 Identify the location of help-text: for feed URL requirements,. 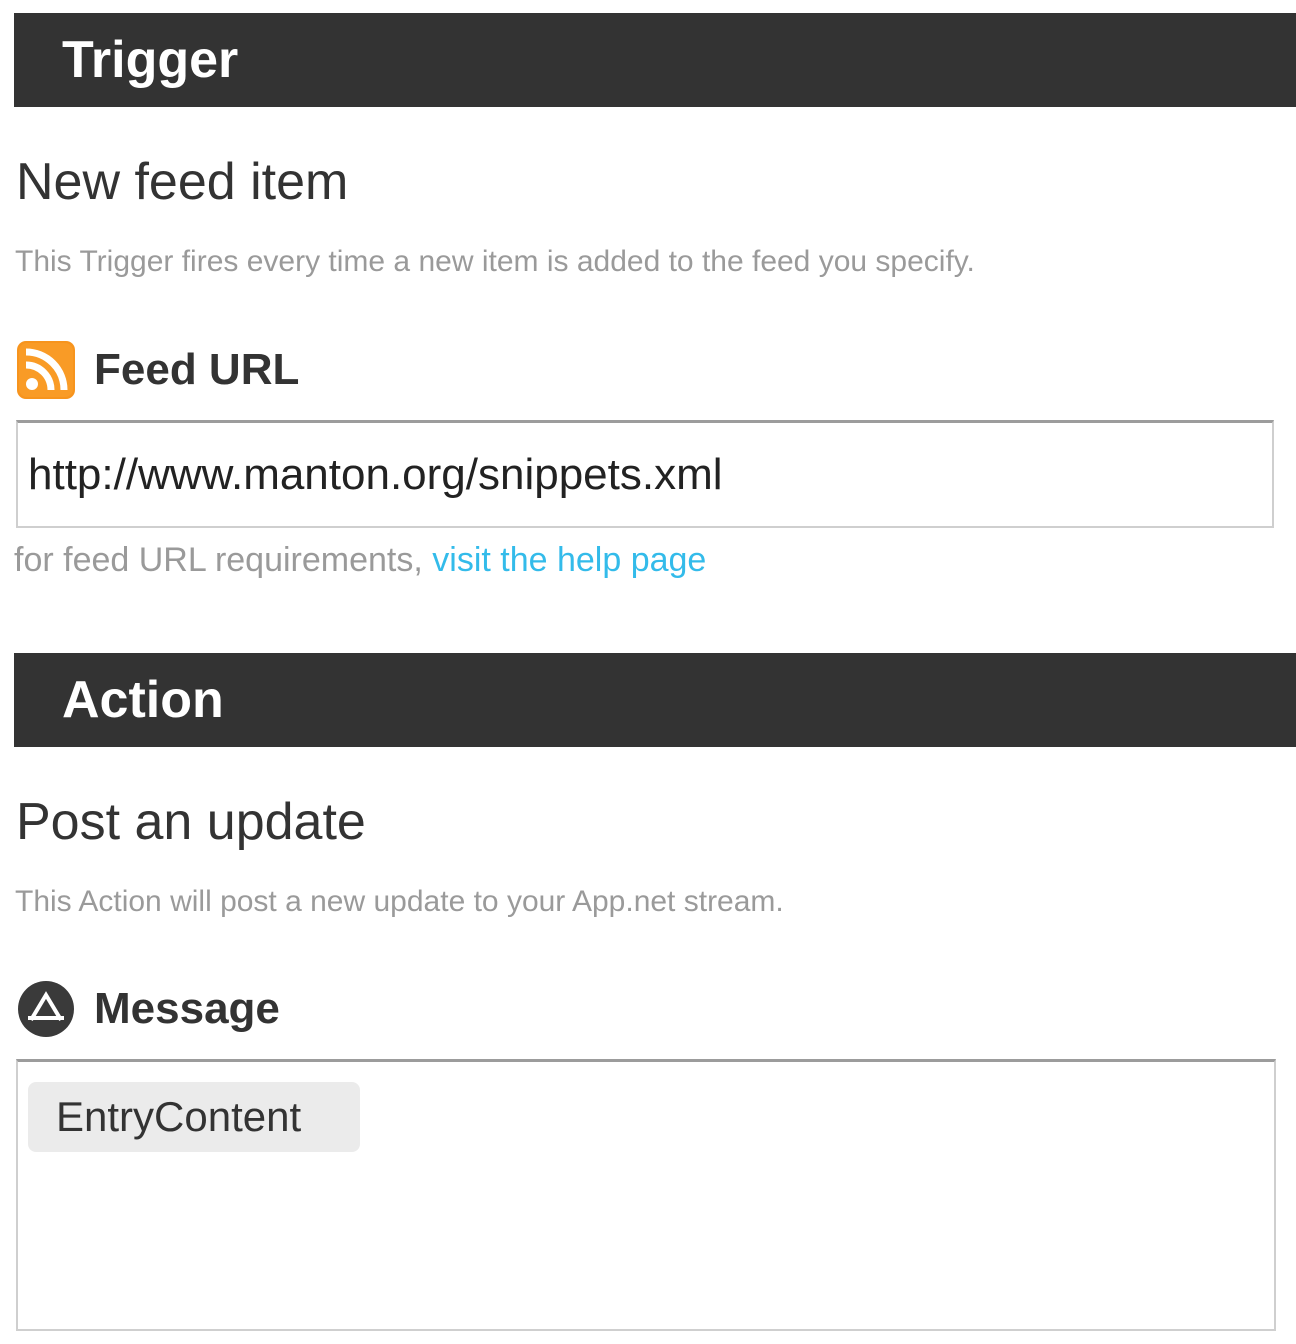
(223, 560).